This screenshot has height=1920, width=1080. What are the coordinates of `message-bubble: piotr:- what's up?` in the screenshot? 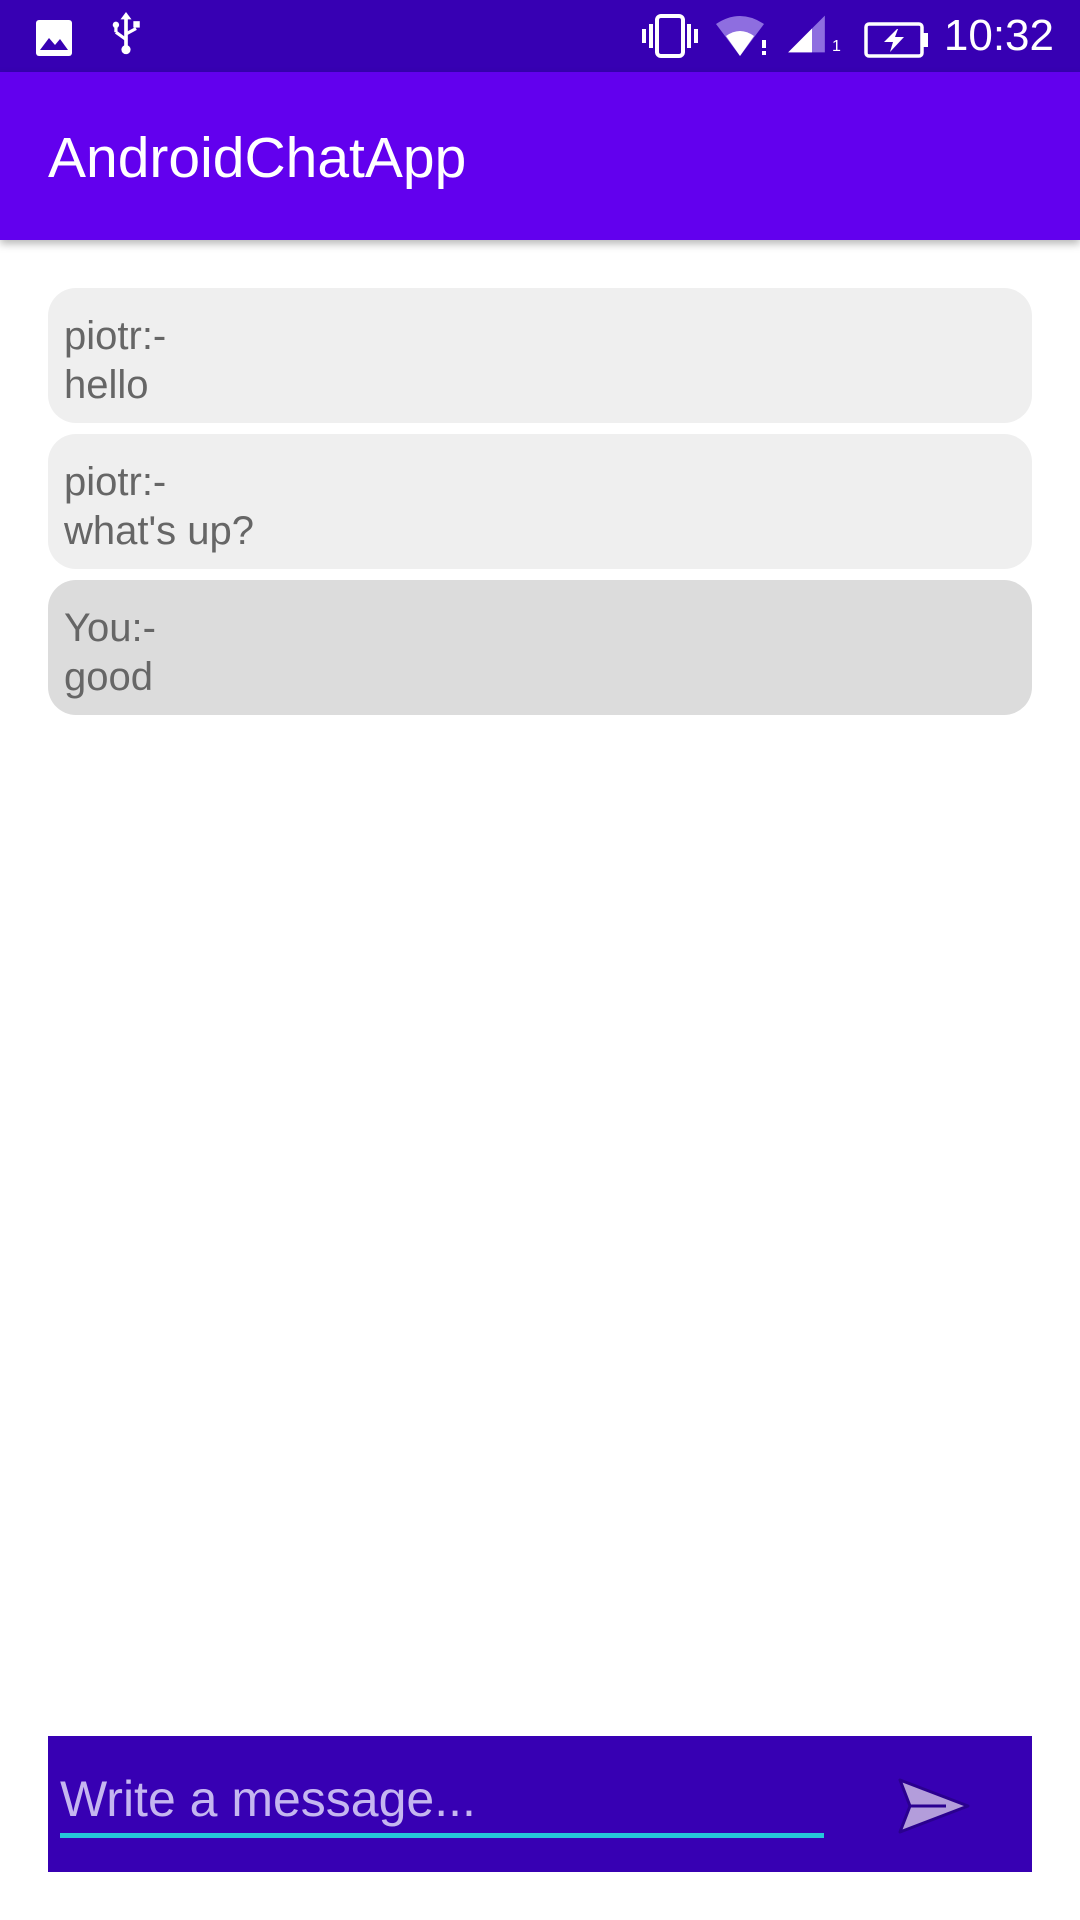 It's located at (540, 501).